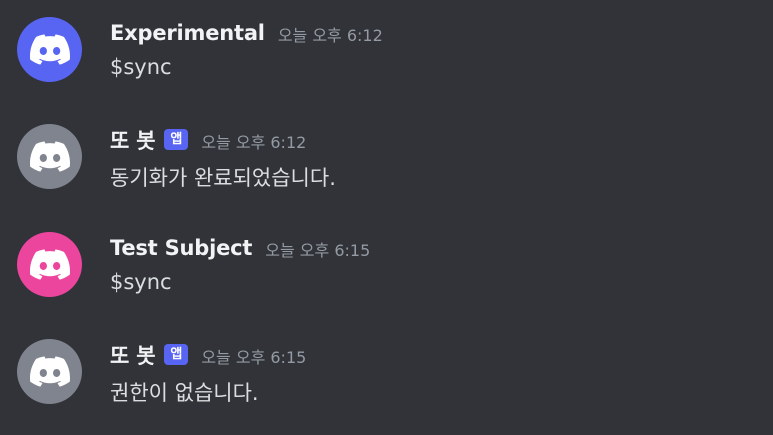 The image size is (773, 435). What do you see at coordinates (187, 33) in the screenshot?
I see `username: Experimental` at bounding box center [187, 33].